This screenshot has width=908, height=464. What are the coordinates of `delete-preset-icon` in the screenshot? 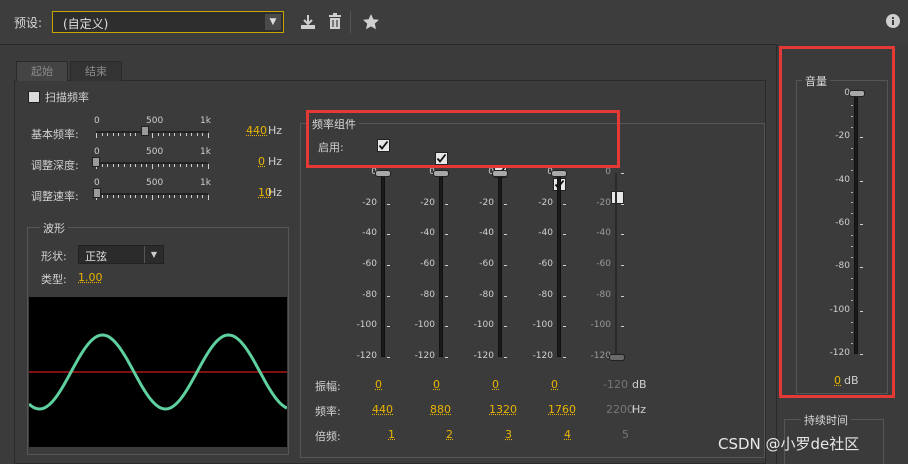 It's located at (335, 22).